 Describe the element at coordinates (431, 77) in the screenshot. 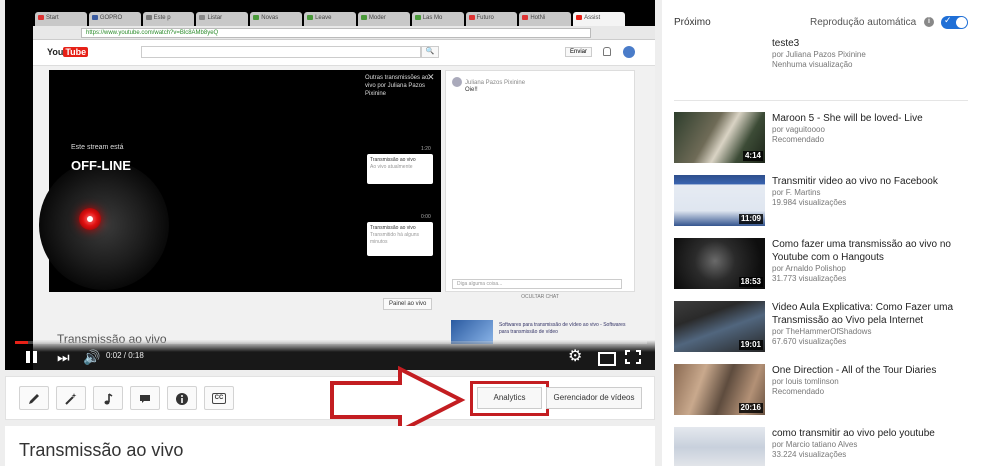

I see `close-icon: ✕` at that location.